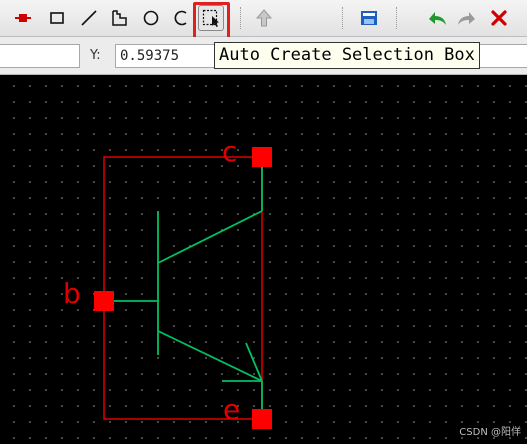  What do you see at coordinates (262, 157) in the screenshot?
I see `pin-c` at bounding box center [262, 157].